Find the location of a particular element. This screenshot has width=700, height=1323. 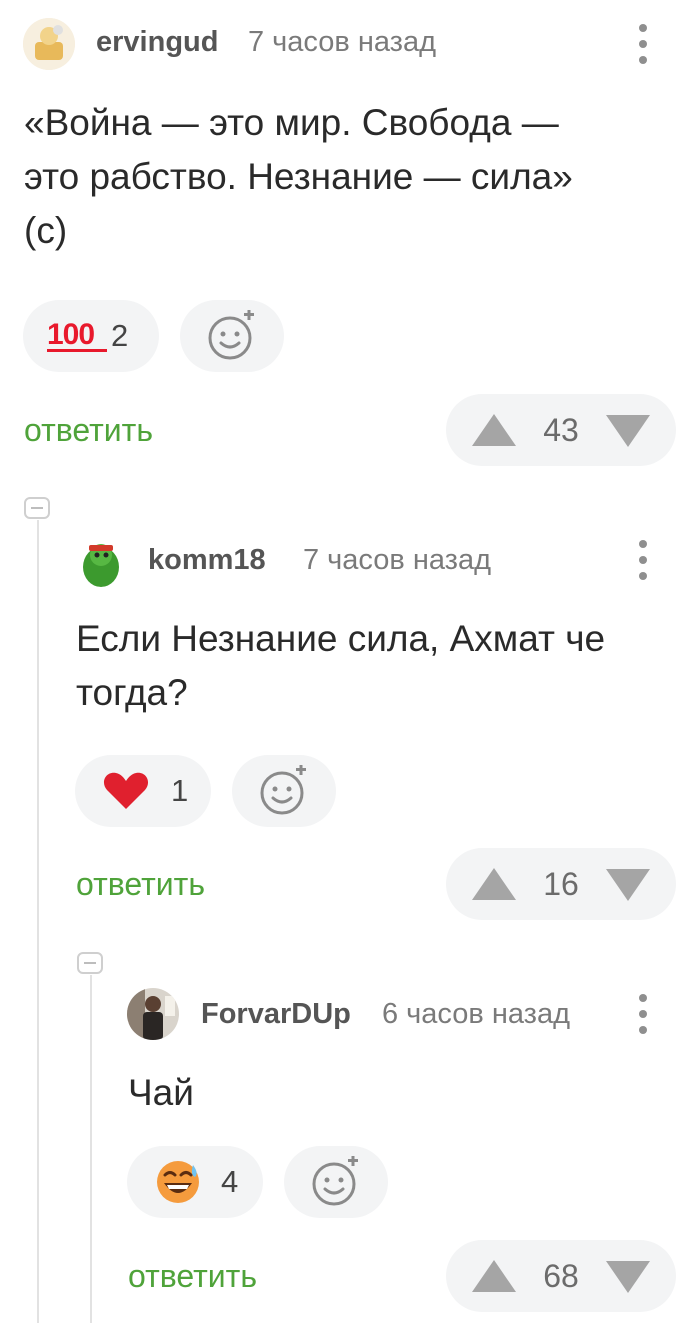

comment-text: Чай is located at coordinates (398, 1093).